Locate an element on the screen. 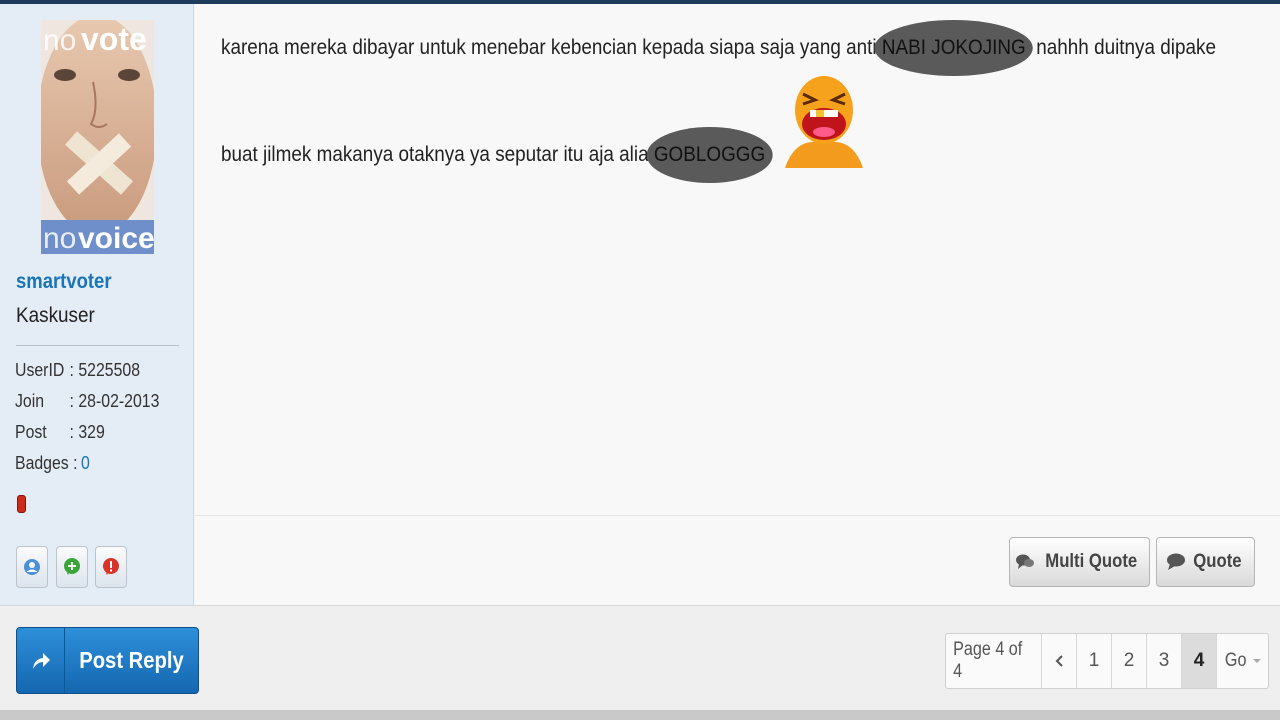 The image size is (1280, 720). censored-word-1-text: NABI JOKOJING is located at coordinates (953, 47).